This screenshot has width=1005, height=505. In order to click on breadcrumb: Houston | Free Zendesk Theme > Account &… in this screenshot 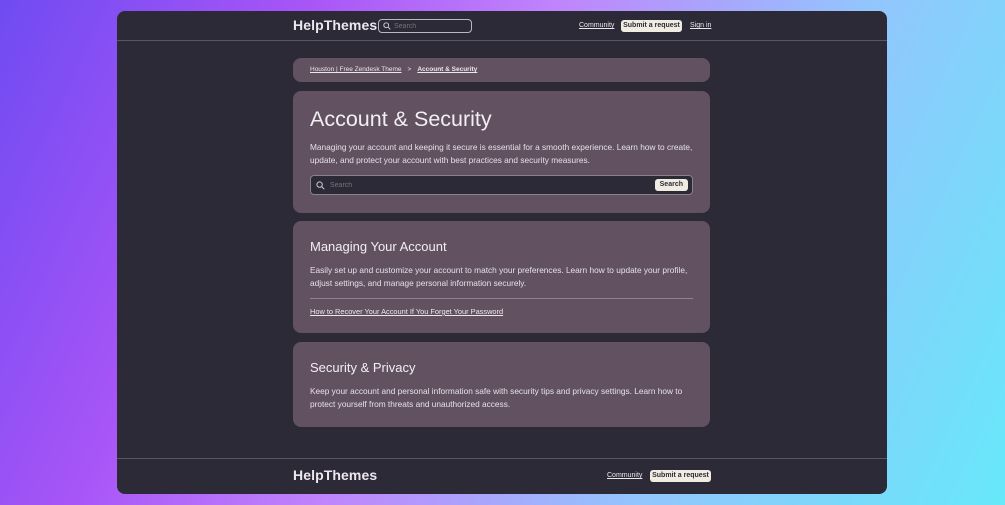, I will do `click(501, 70)`.